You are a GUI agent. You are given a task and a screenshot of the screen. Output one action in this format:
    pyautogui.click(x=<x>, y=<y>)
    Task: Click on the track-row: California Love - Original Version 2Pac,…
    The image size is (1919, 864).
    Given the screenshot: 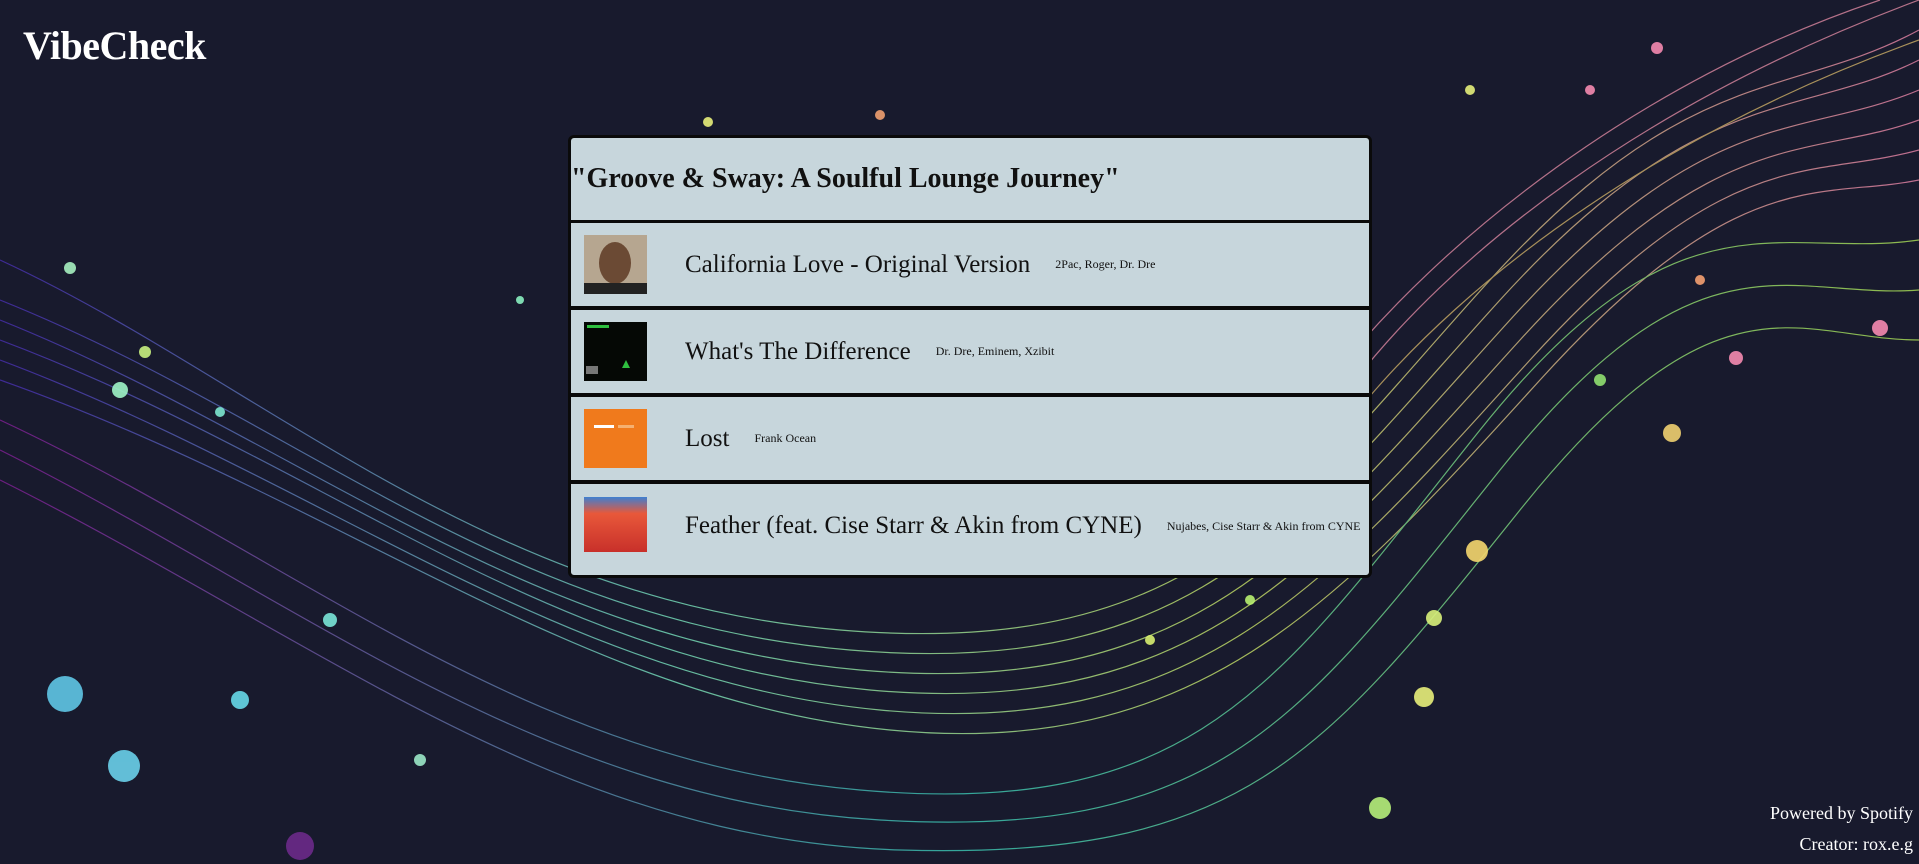 What is the action you would take?
    pyautogui.click(x=970, y=266)
    